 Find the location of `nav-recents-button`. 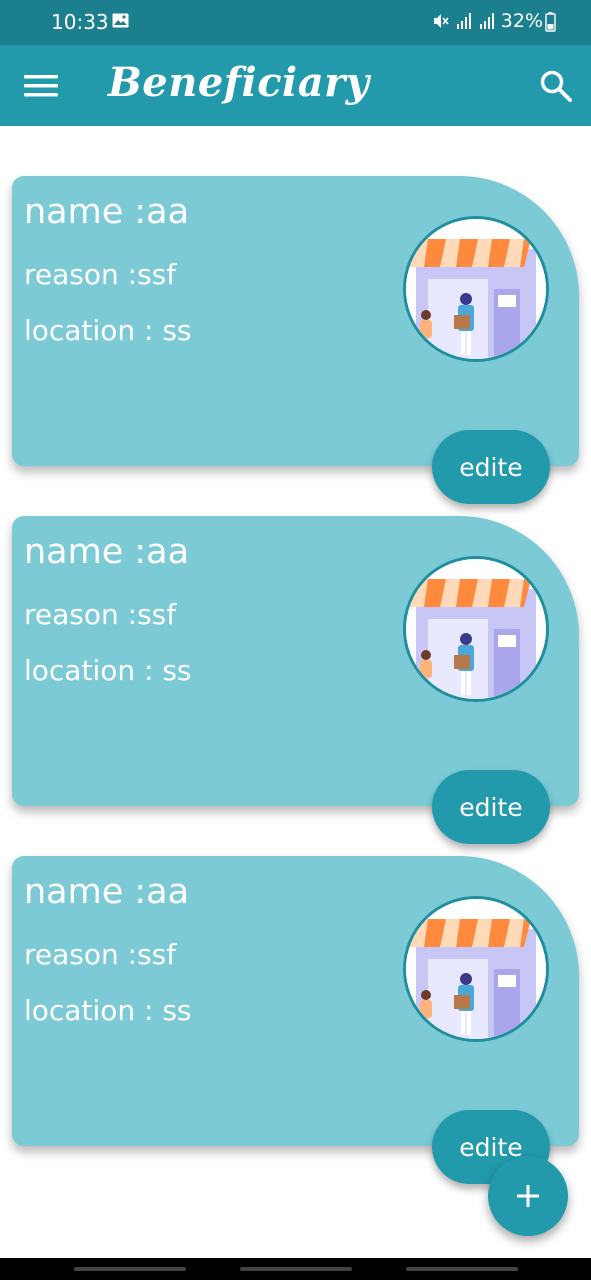

nav-recents-button is located at coordinates (130, 1269).